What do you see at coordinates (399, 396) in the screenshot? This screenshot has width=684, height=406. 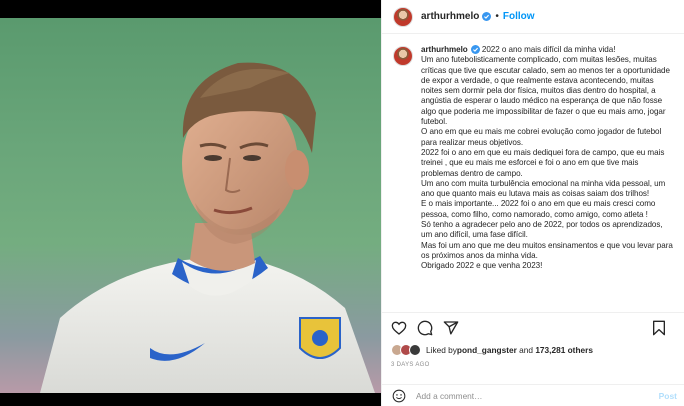 I see `emoji-icon` at bounding box center [399, 396].